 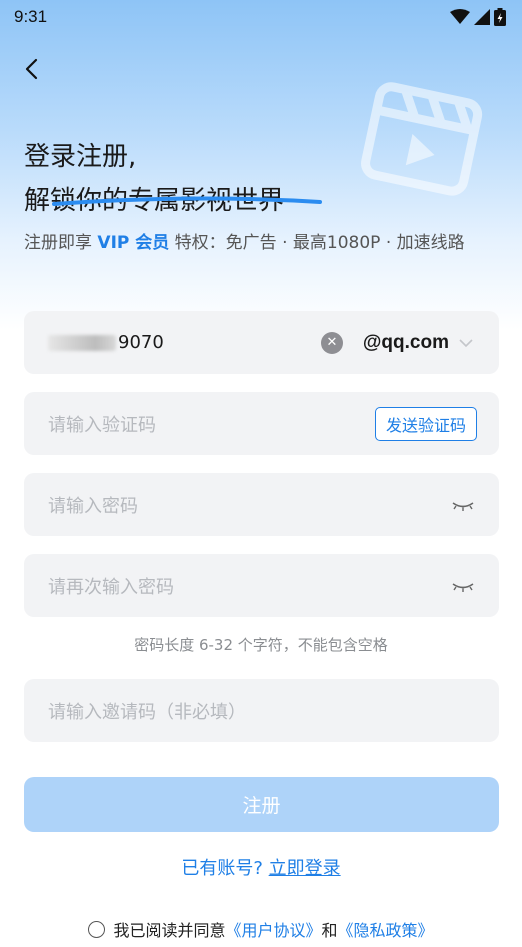 What do you see at coordinates (425, 423) in the screenshot?
I see `send-code-button: 发送验证码` at bounding box center [425, 423].